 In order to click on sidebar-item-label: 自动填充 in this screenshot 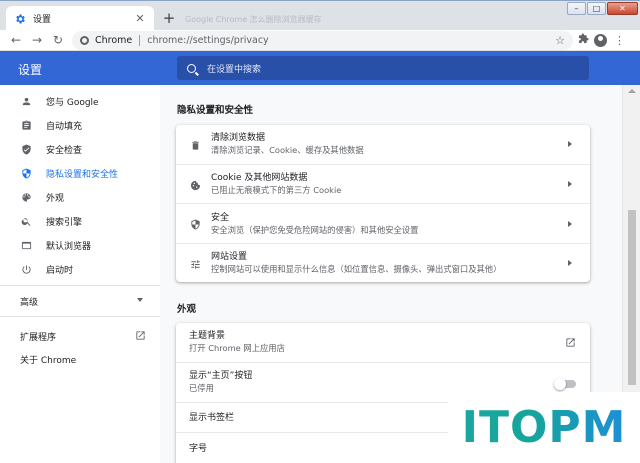, I will do `click(64, 126)`.